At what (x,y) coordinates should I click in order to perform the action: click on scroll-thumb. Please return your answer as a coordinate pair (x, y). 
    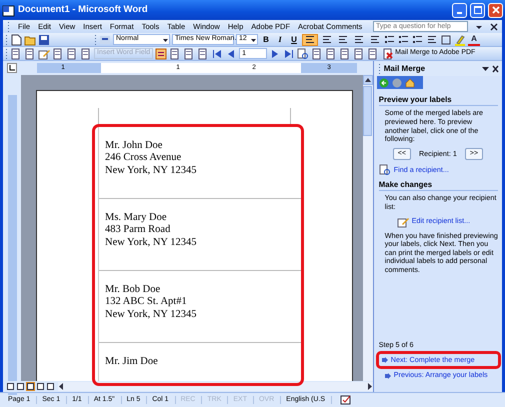
    Looking at the image, I should click on (367, 111).